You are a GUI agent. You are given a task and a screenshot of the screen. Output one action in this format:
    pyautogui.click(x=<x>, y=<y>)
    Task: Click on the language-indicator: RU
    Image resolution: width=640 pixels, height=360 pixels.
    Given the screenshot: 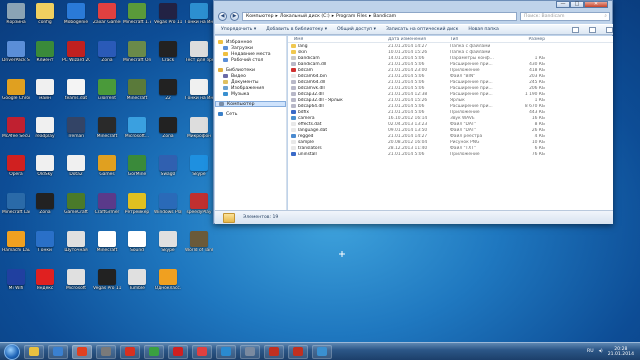 What is the action you would take?
    pyautogui.click(x=590, y=351)
    